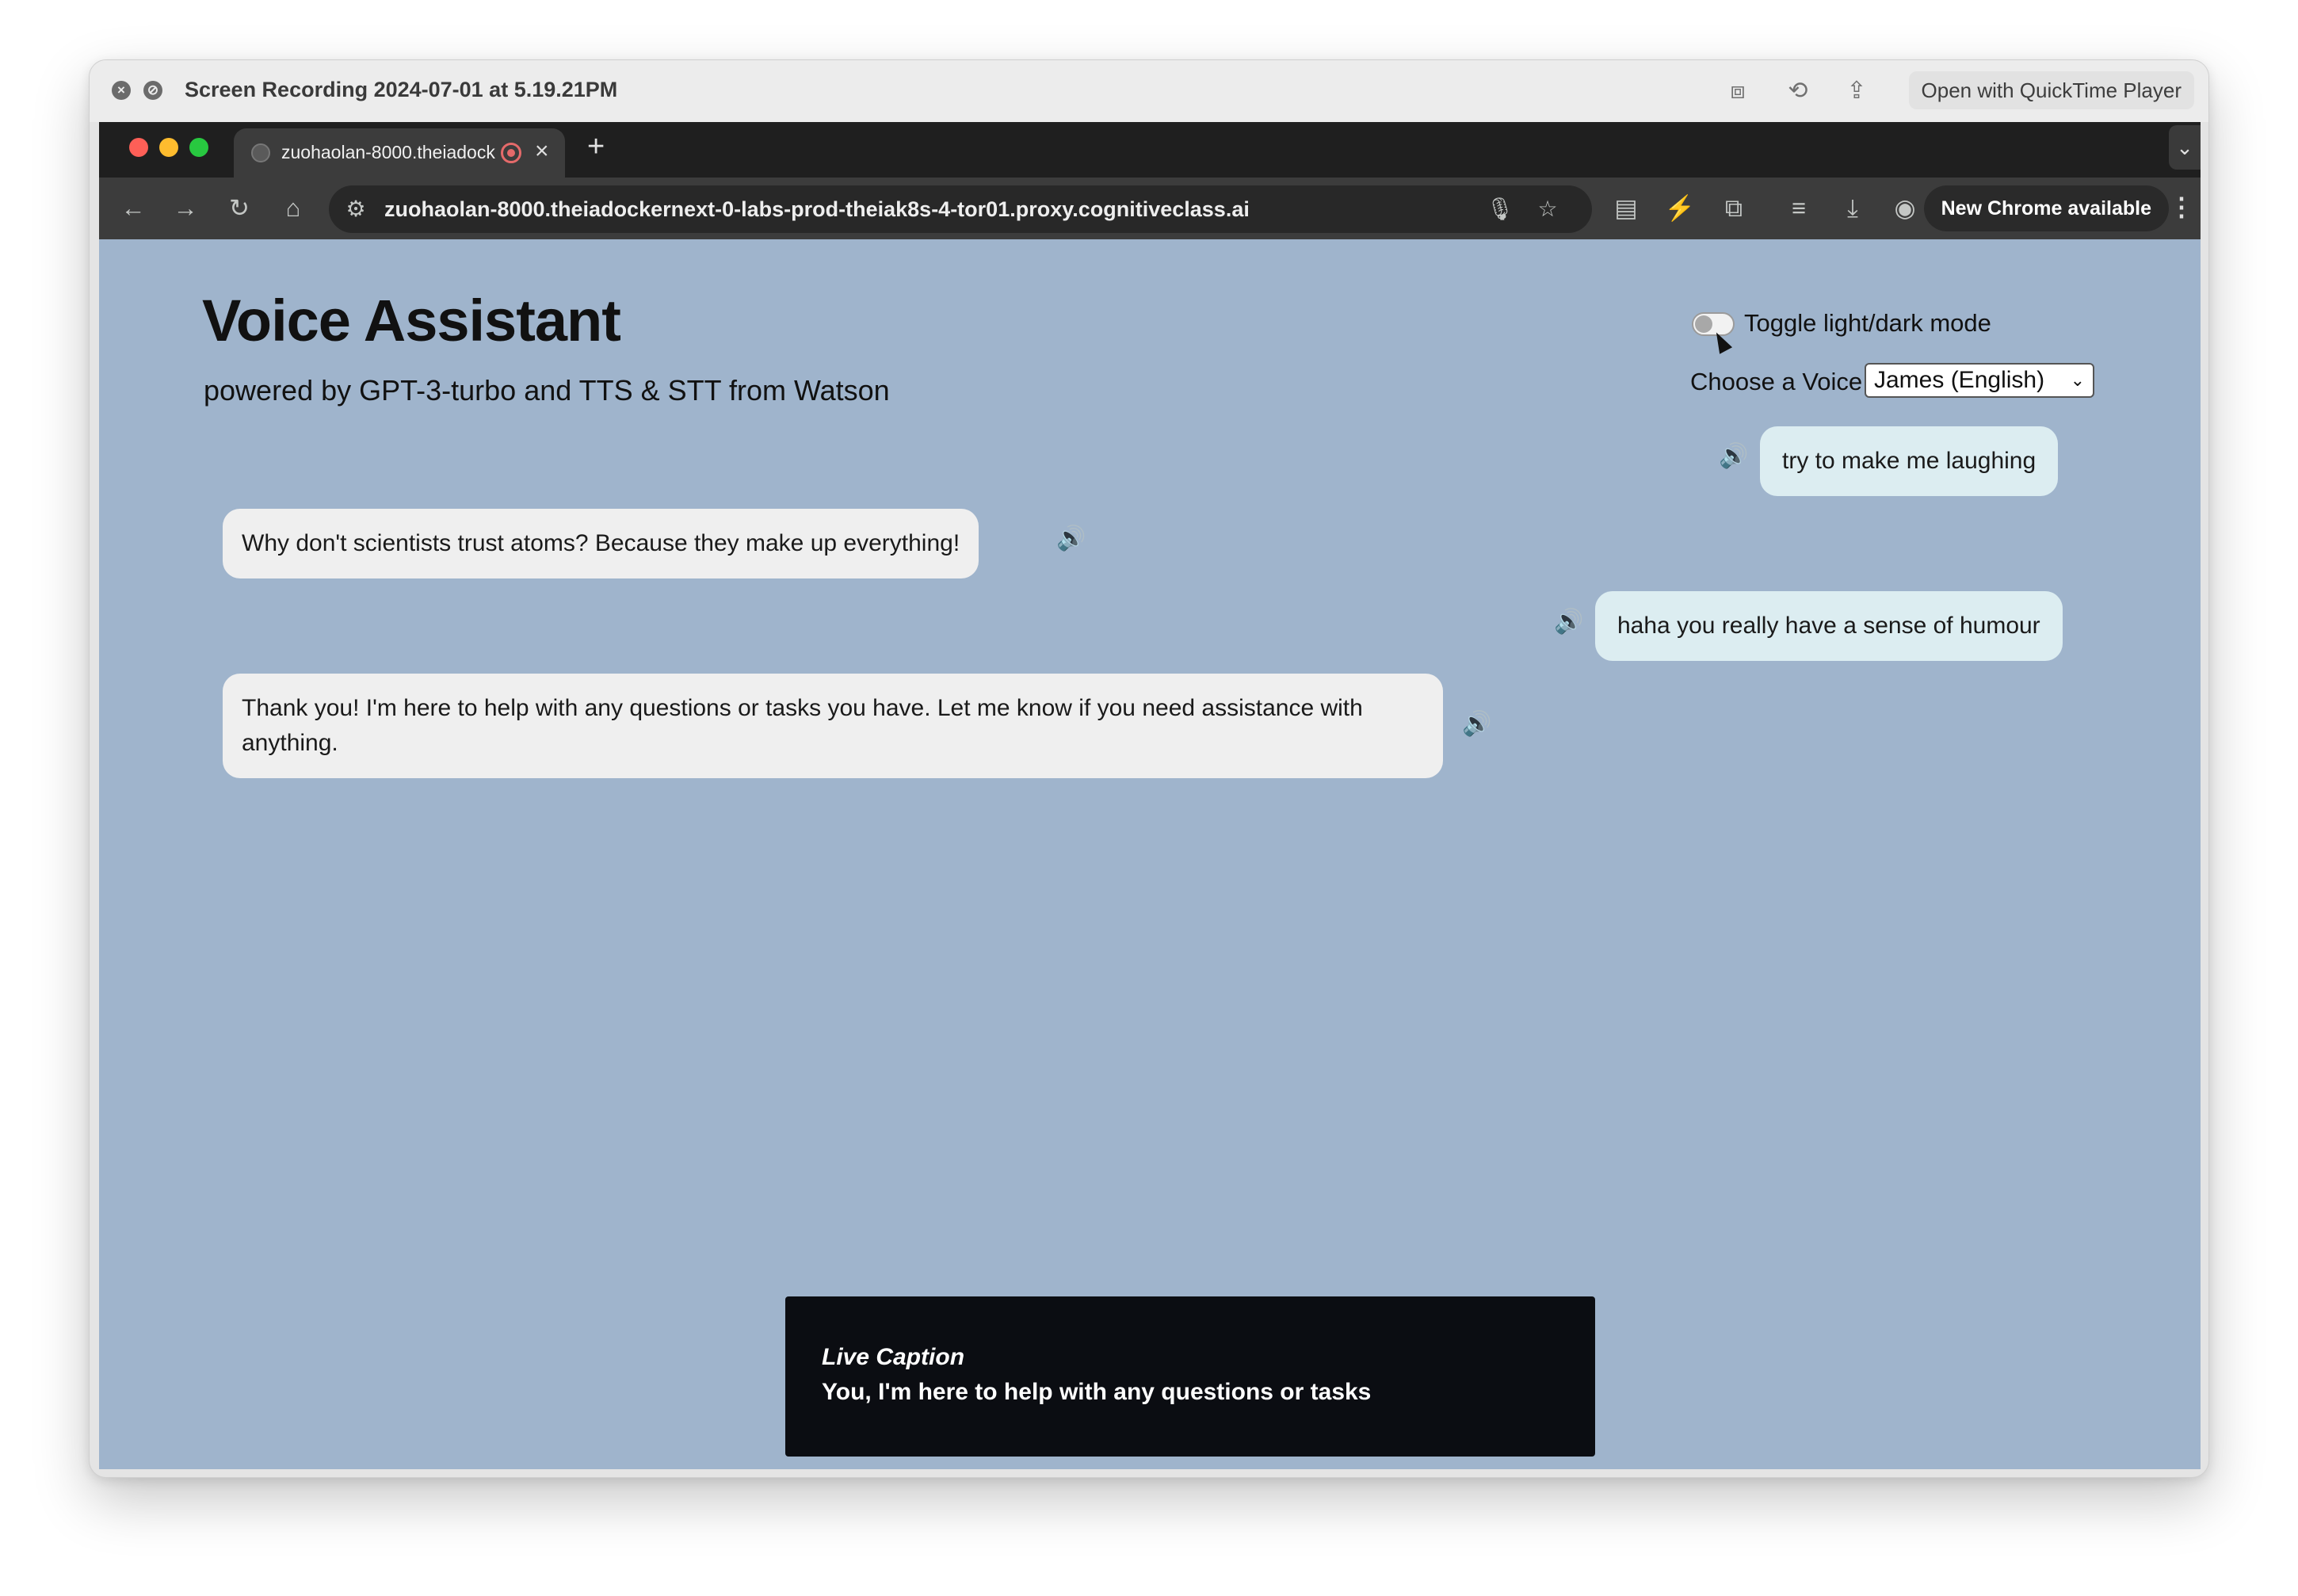 Image resolution: width=2298 pixels, height=1596 pixels. I want to click on recording-icon, so click(511, 153).